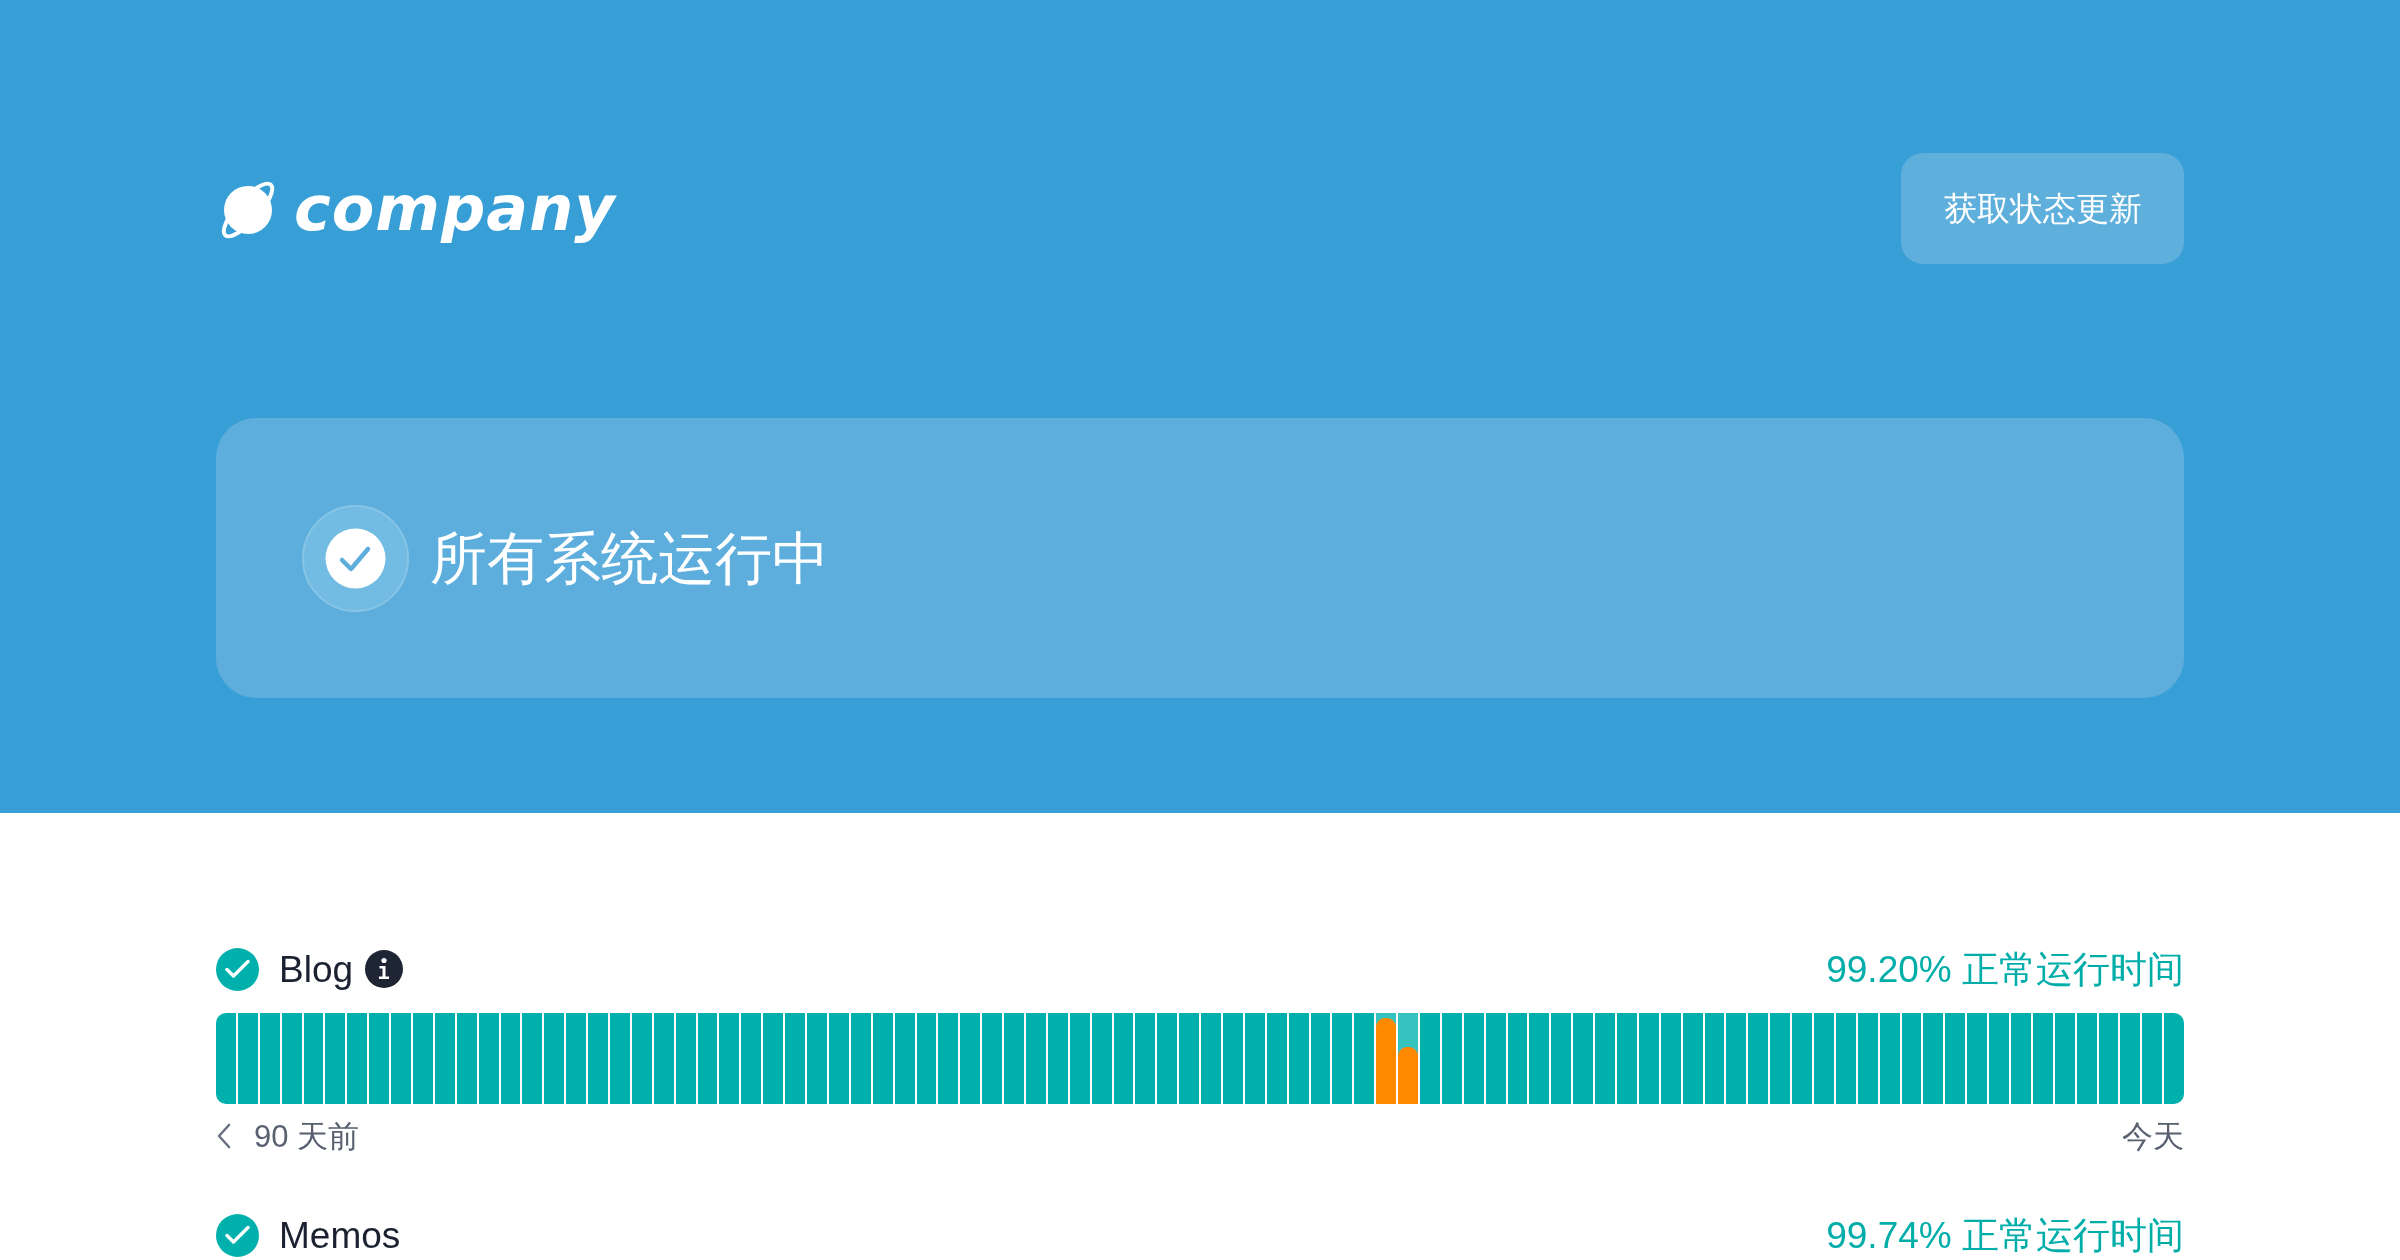 This screenshot has height=1260, width=2400. Describe the element at coordinates (2042, 208) in the screenshot. I see `subscribe-button: 获取状态更新` at that location.